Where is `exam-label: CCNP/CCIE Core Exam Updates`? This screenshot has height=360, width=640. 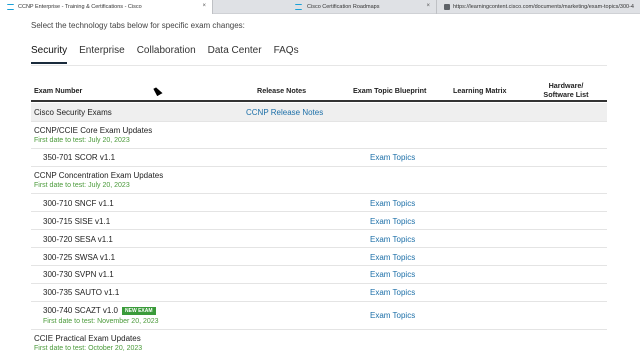 exam-label: CCNP/CCIE Core Exam Updates is located at coordinates (93, 130).